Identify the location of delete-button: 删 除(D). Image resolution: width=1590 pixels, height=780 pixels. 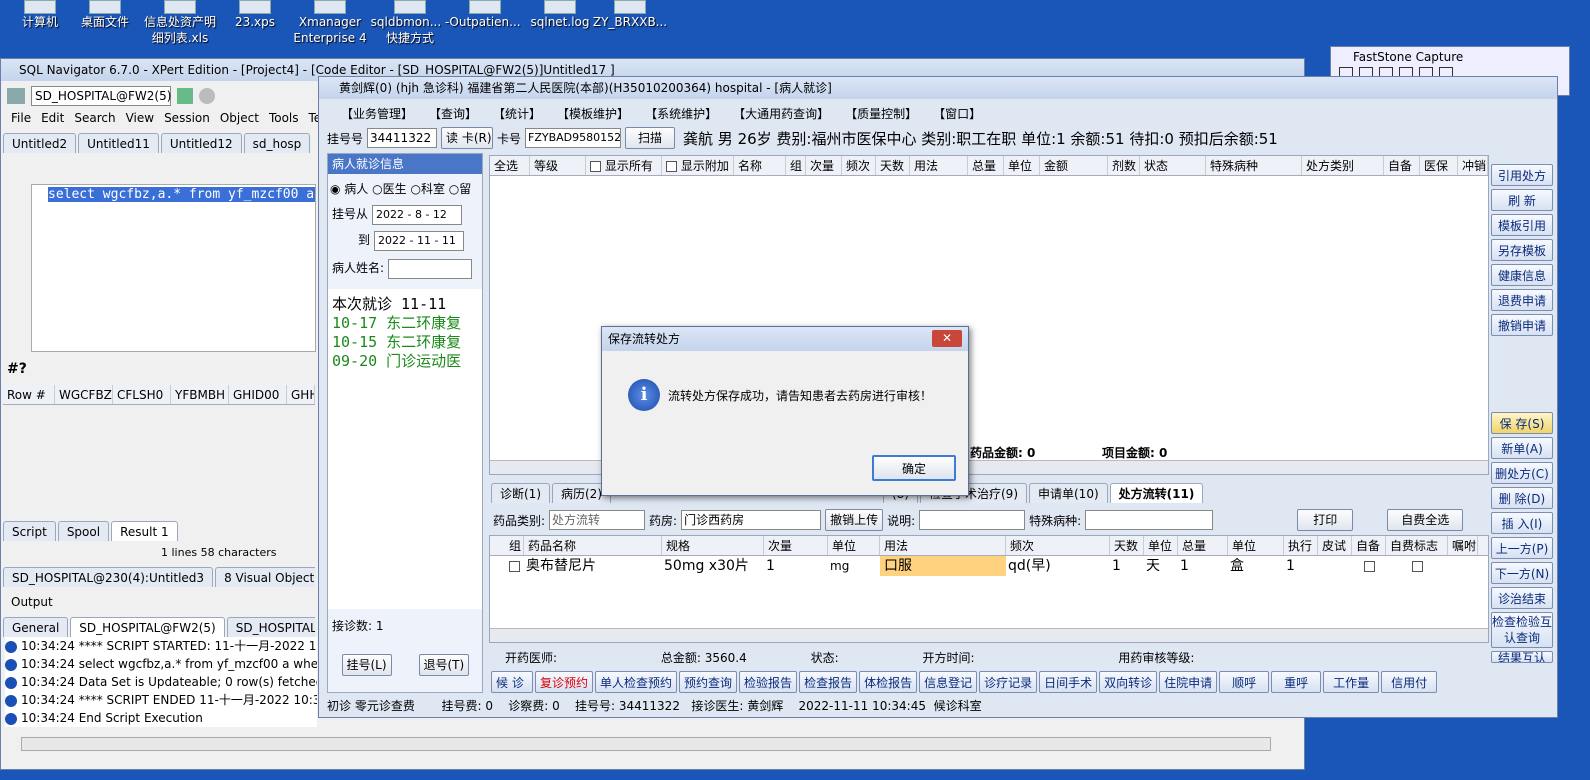
(1522, 498).